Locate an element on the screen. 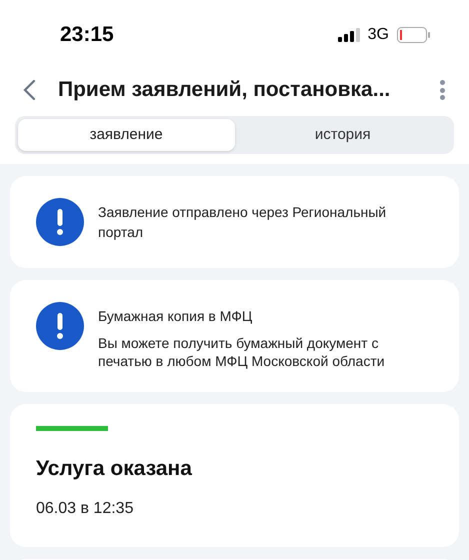 The width and height of the screenshot is (469, 560). signal-icon is located at coordinates (349, 35).